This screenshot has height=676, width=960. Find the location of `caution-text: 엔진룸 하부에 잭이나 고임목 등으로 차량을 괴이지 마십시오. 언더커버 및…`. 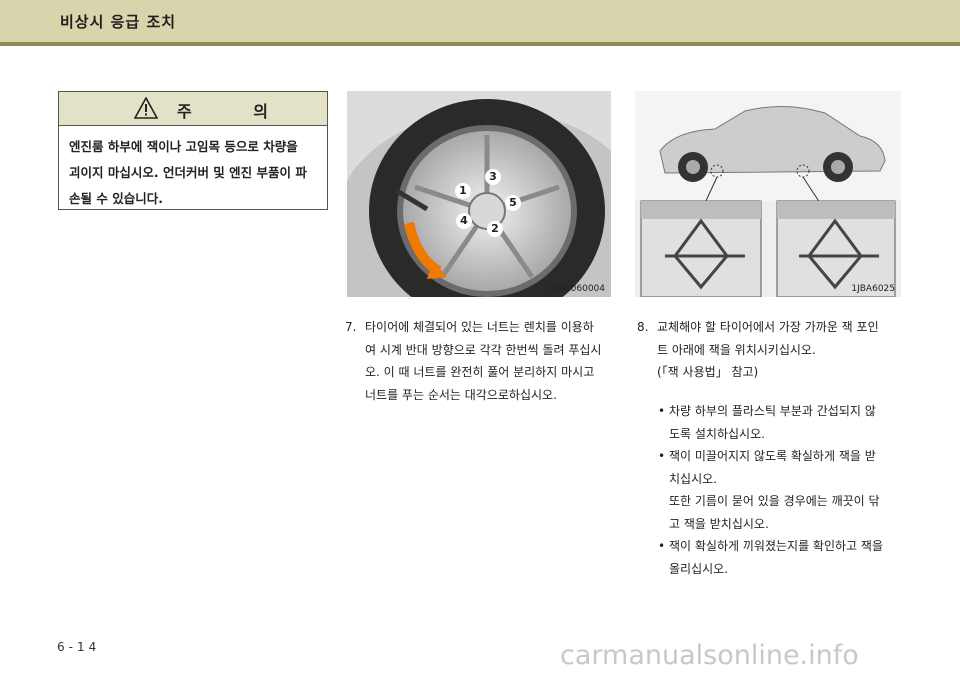

caution-text: 엔진룸 하부에 잭이나 고임목 등으로 차량을 괴이지 마십시오. 언더커버 및… is located at coordinates (193, 169).